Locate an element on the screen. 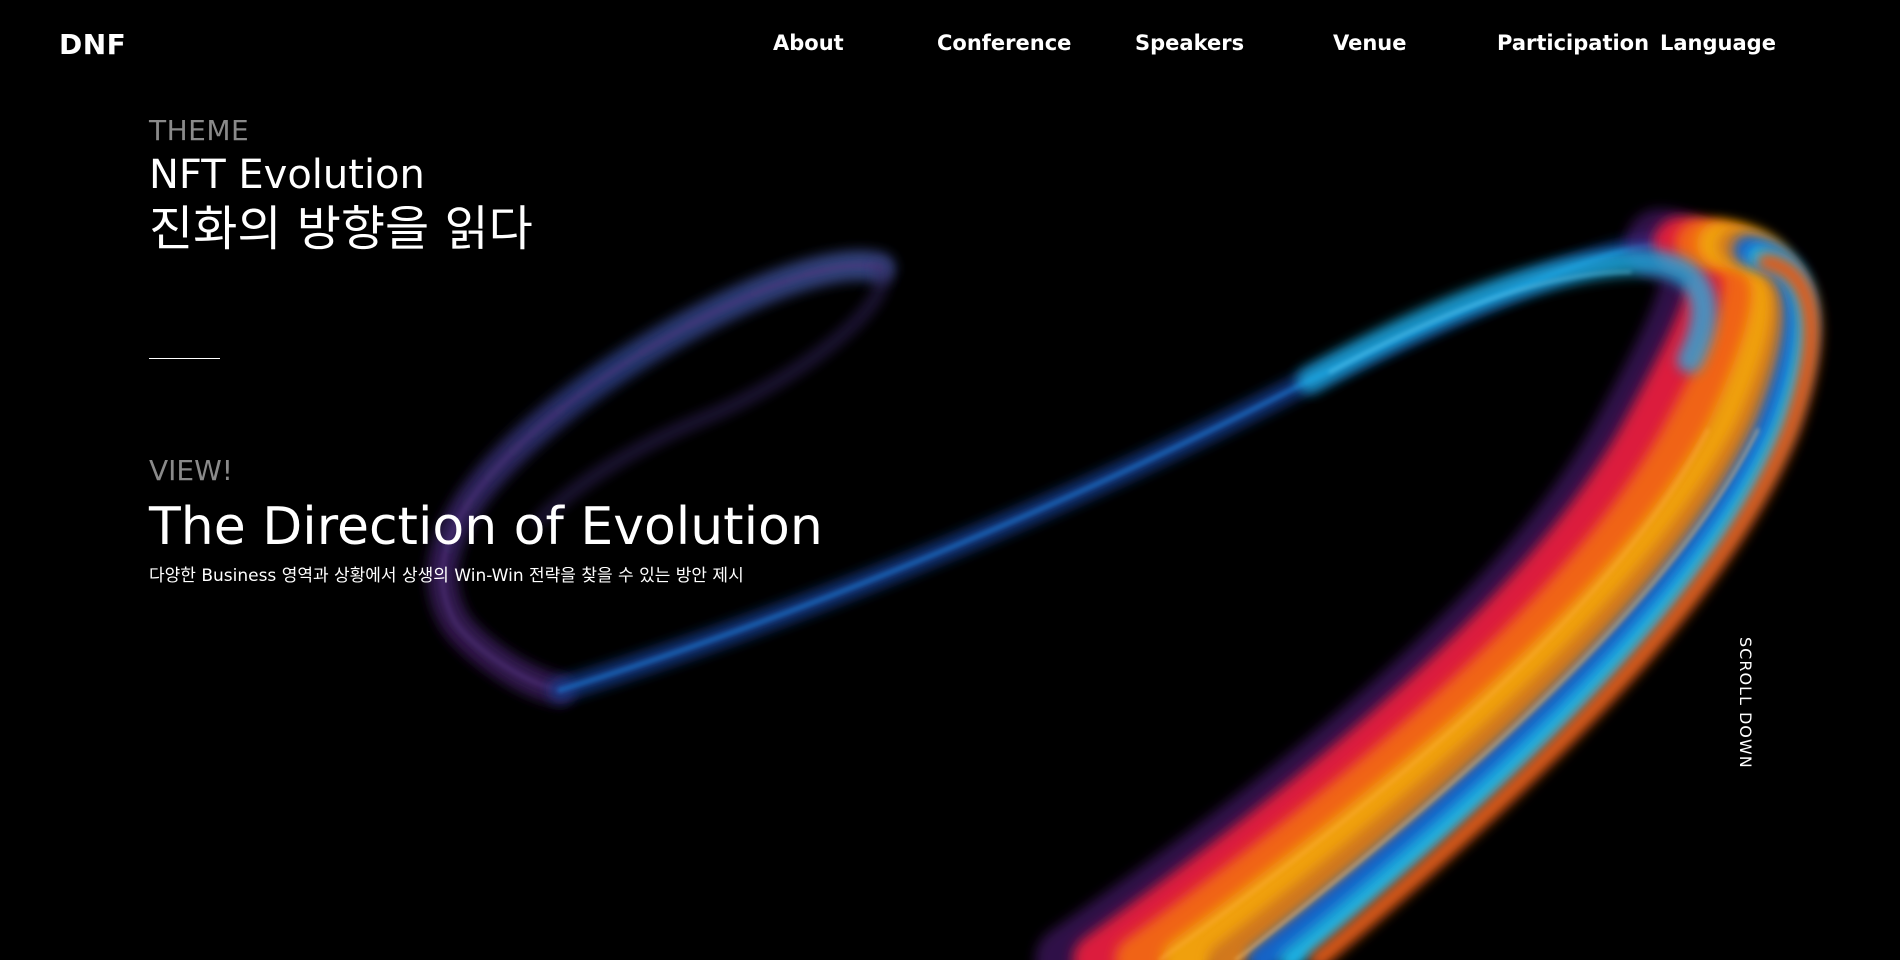  nav-speakers: Speakers is located at coordinates (1189, 43).